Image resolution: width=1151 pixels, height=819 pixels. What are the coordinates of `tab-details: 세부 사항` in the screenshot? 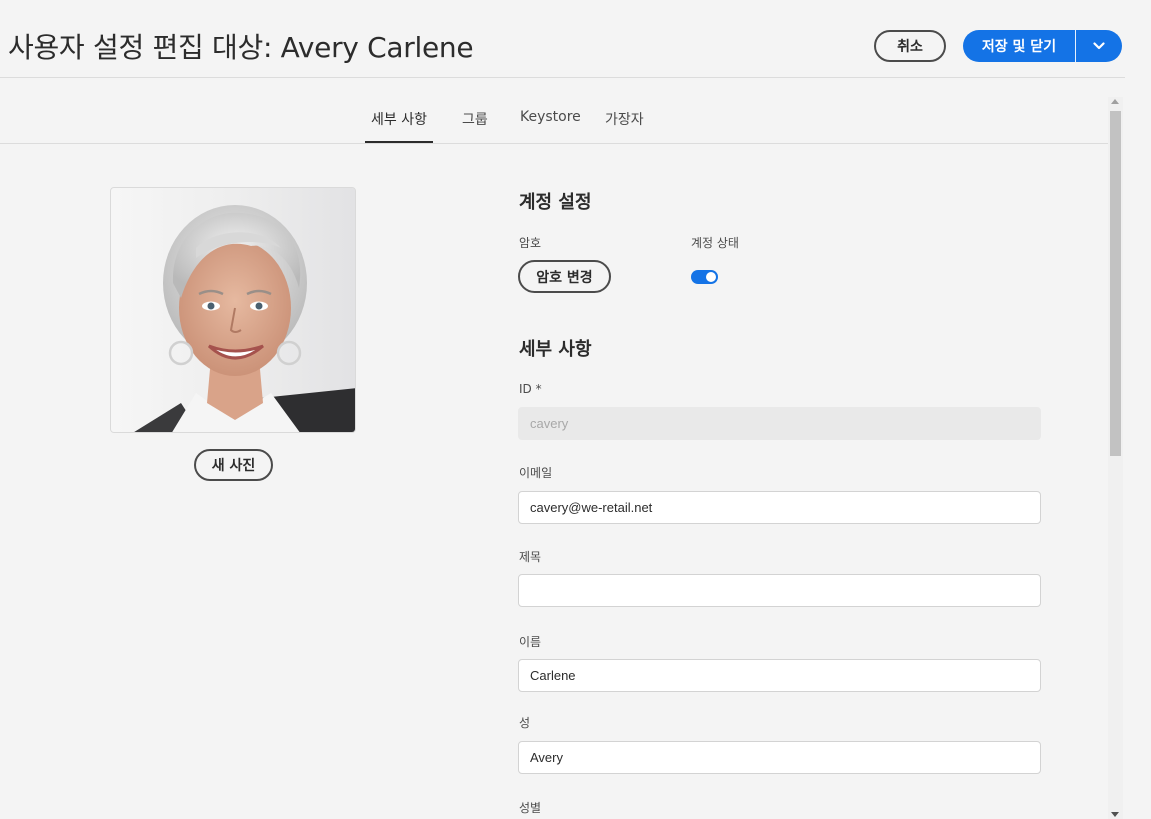 It's located at (399, 126).